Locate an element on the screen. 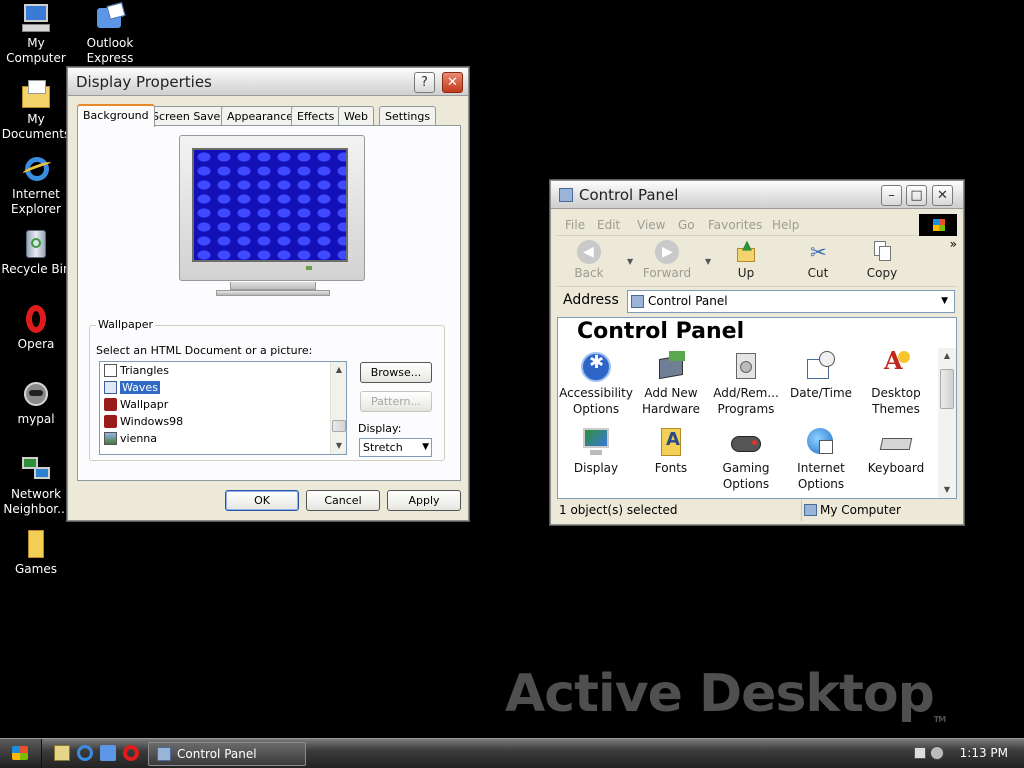 This screenshot has width=1024, height=768. opera-icon is located at coordinates (131, 753).